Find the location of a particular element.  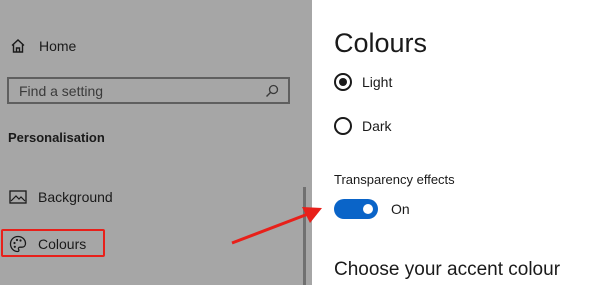

home-icon is located at coordinates (18, 46).